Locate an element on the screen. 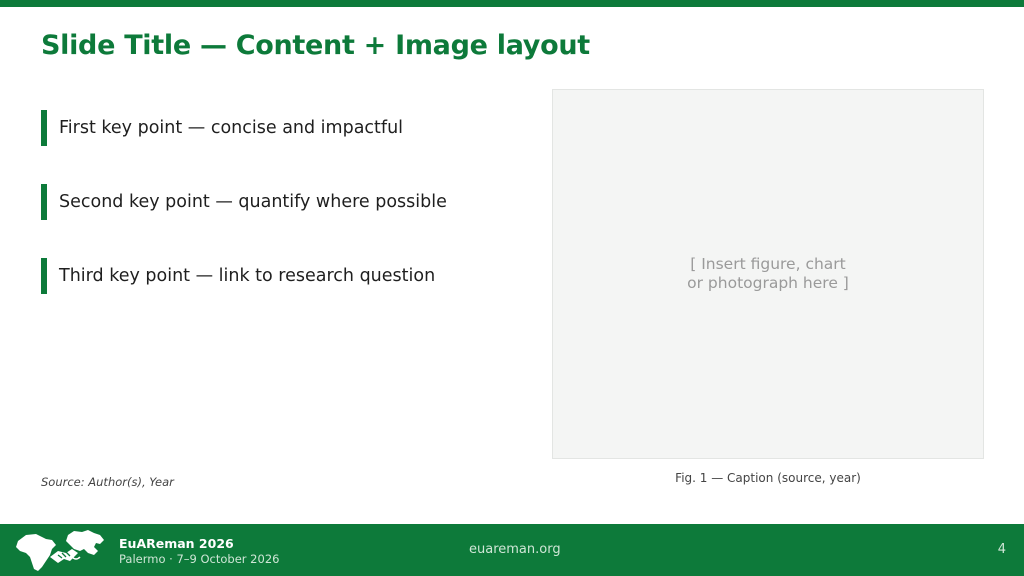 This screenshot has width=1024, height=576. page-number: 4 is located at coordinates (1001, 549).